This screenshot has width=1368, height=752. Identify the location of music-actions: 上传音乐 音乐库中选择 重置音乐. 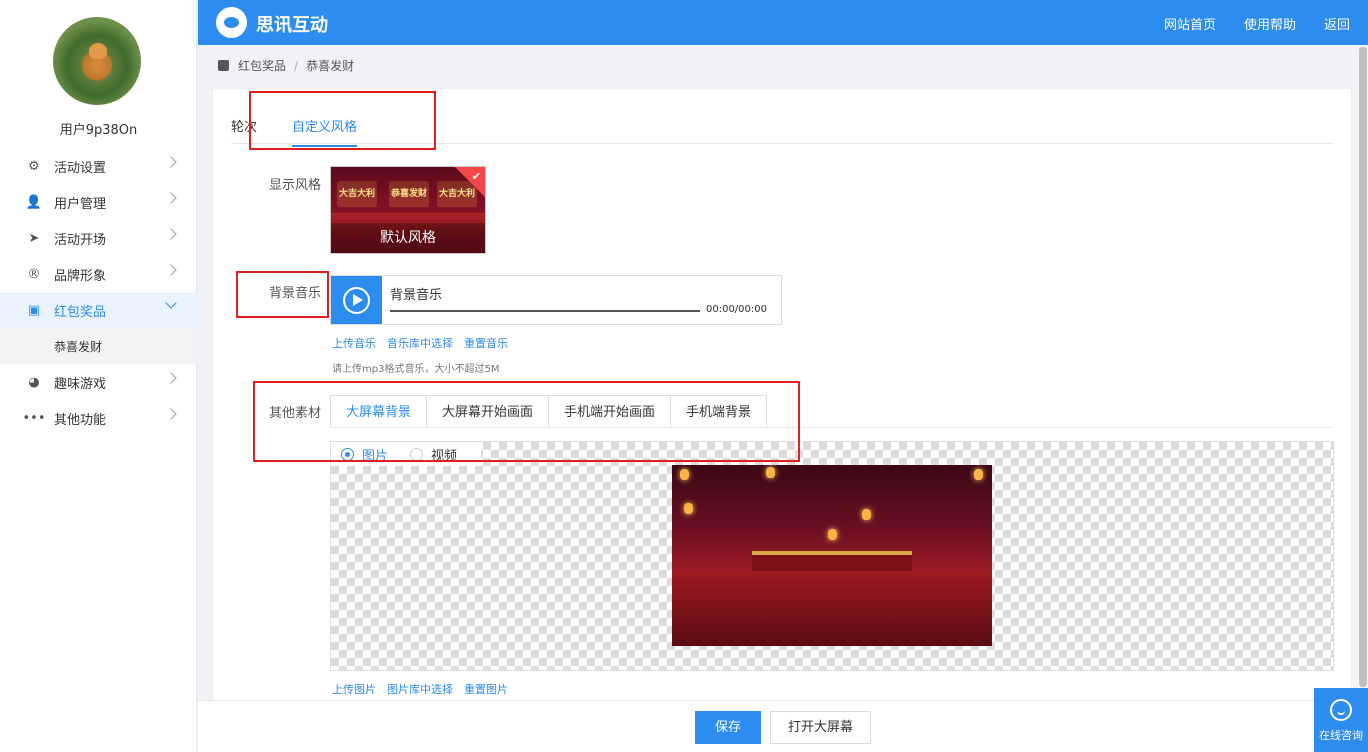
(420, 343).